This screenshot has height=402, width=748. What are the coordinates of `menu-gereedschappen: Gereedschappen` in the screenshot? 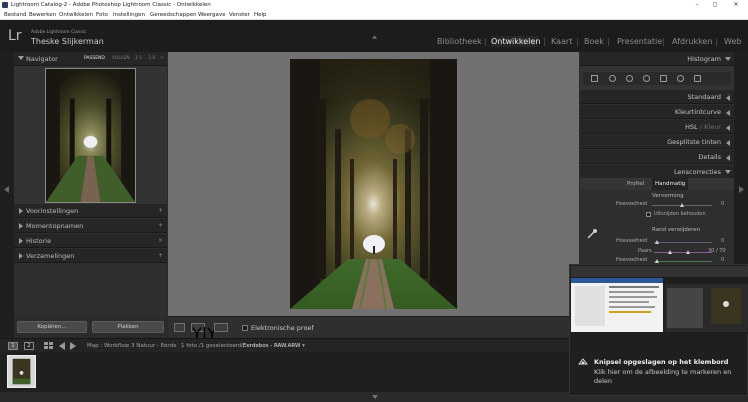 It's located at (173, 15).